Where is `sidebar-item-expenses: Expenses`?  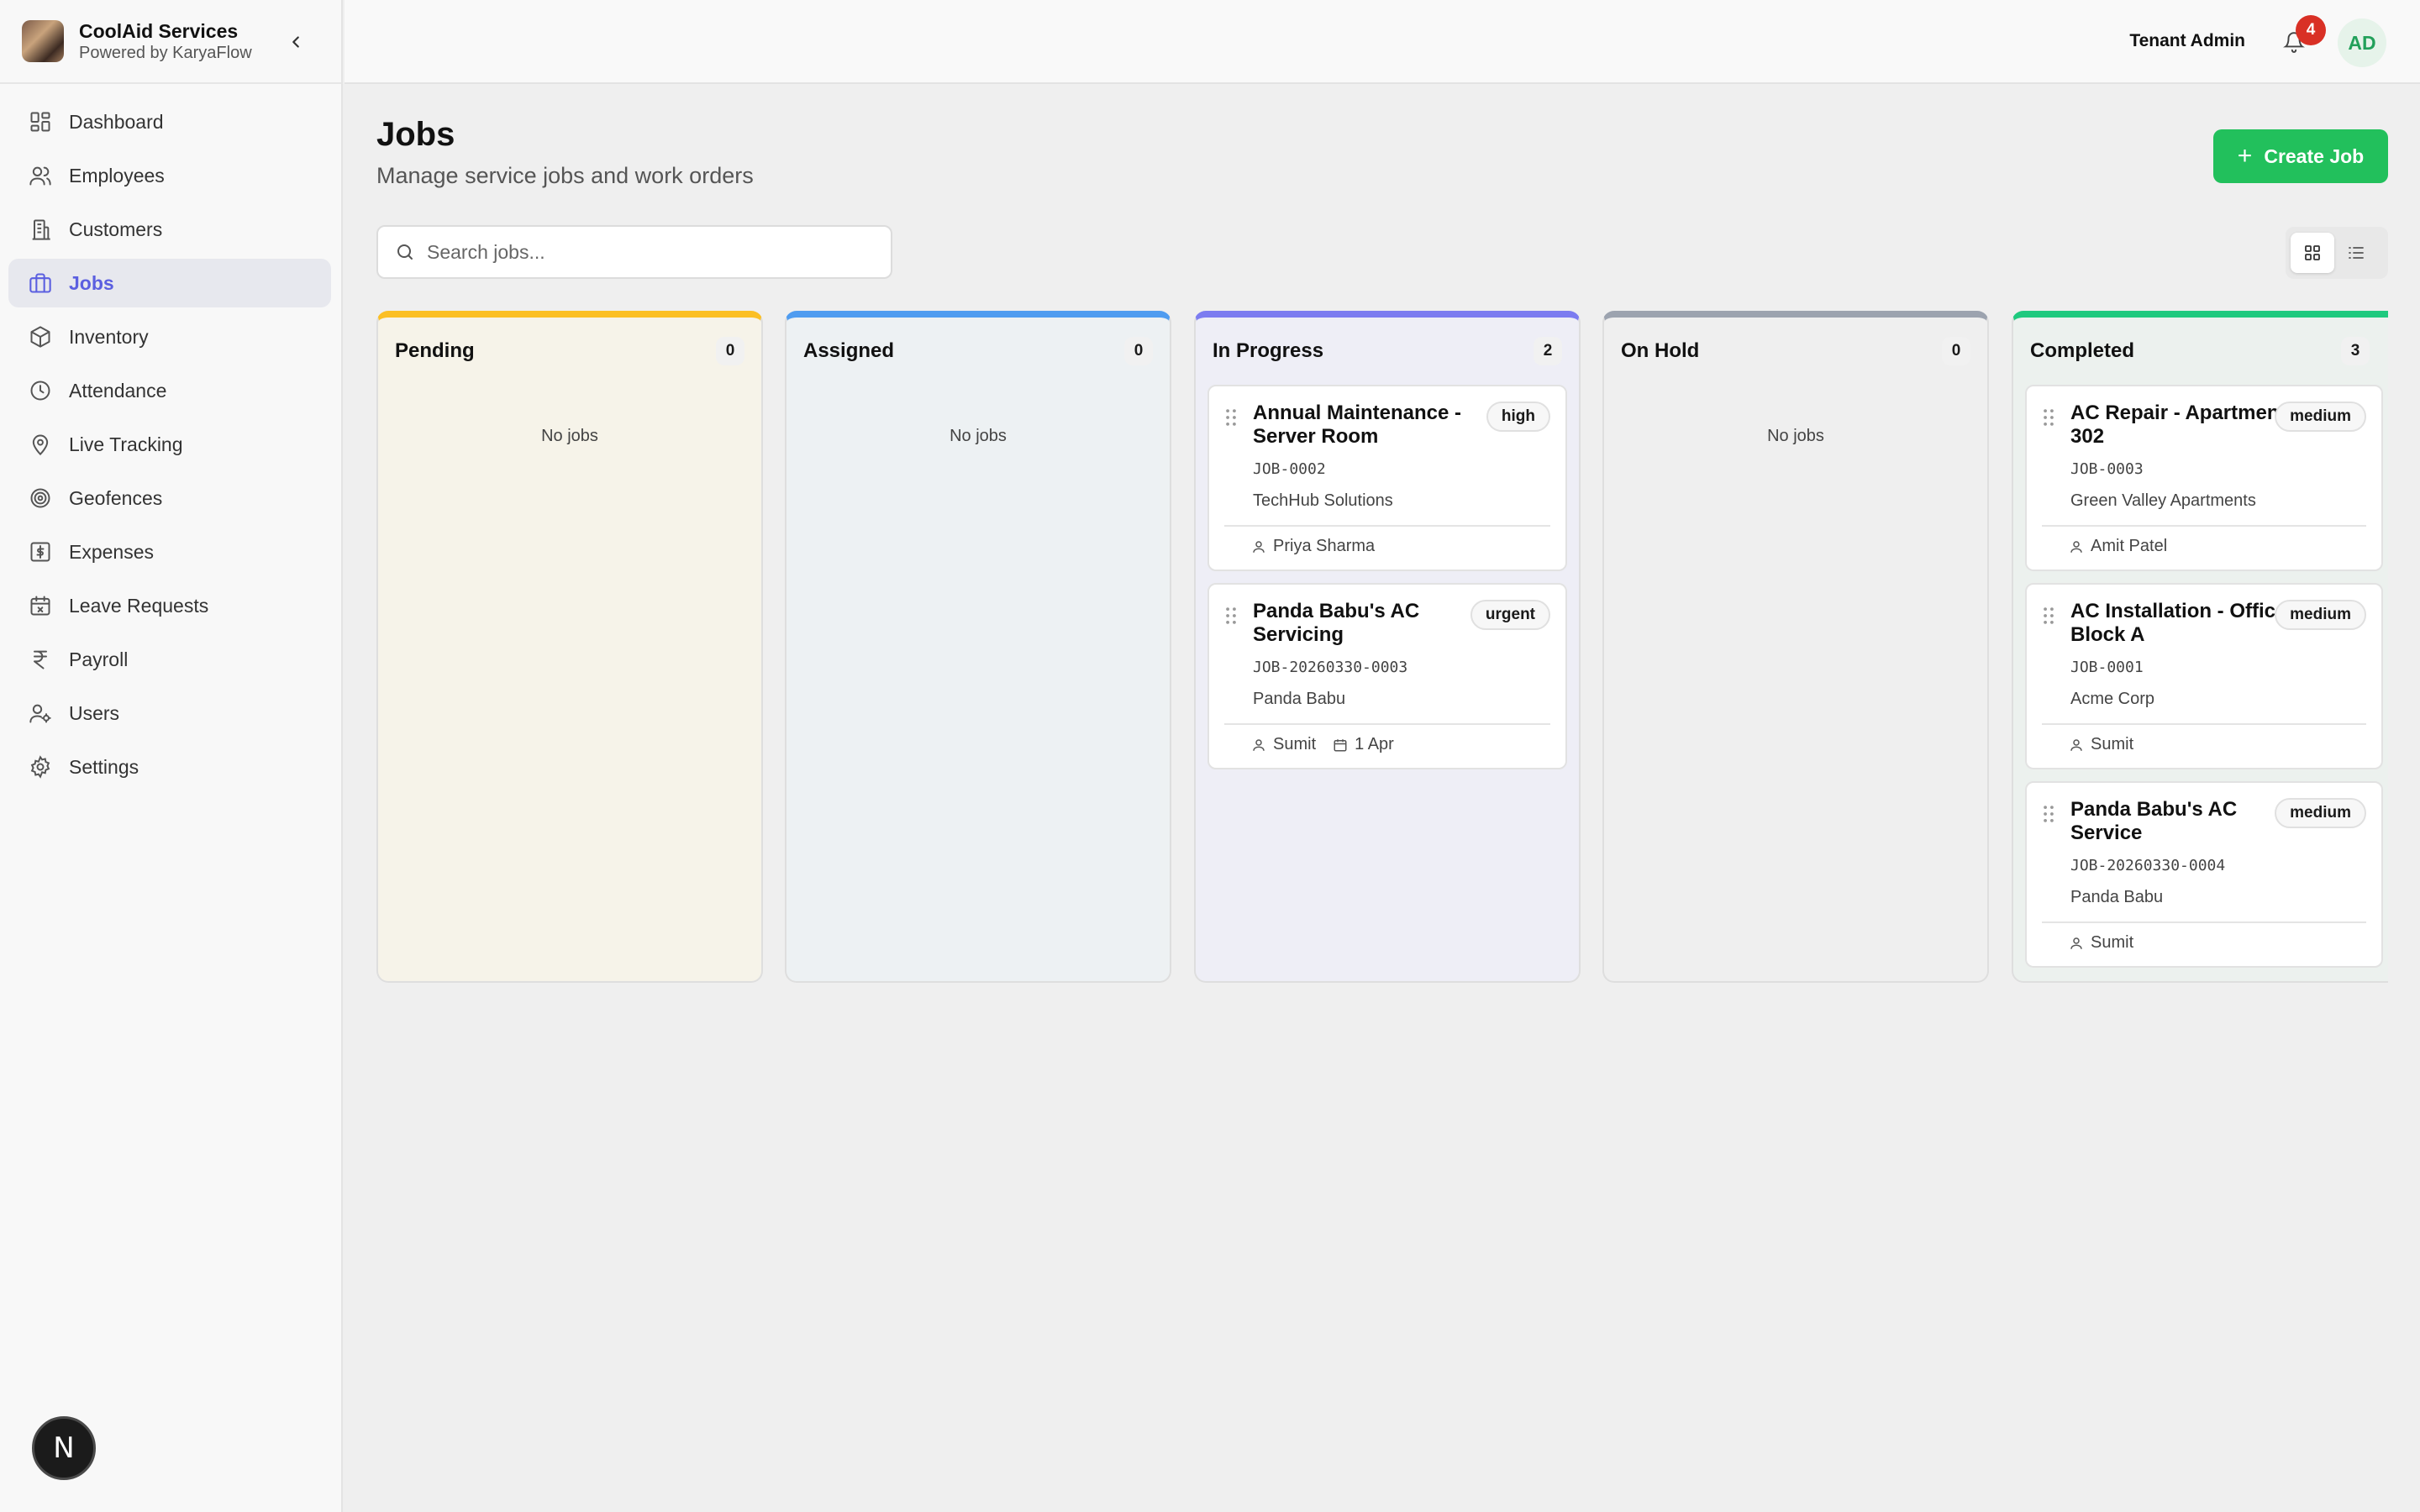 sidebar-item-expenses: Expenses is located at coordinates (169, 552).